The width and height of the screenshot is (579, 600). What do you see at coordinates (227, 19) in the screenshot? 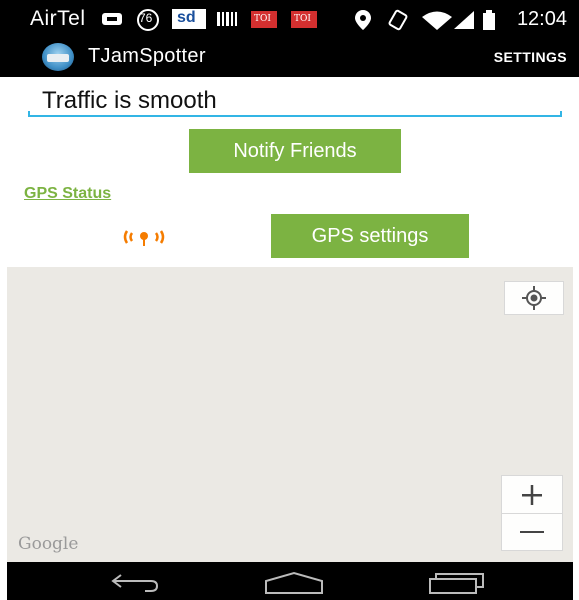
I see `barcode-icon` at bounding box center [227, 19].